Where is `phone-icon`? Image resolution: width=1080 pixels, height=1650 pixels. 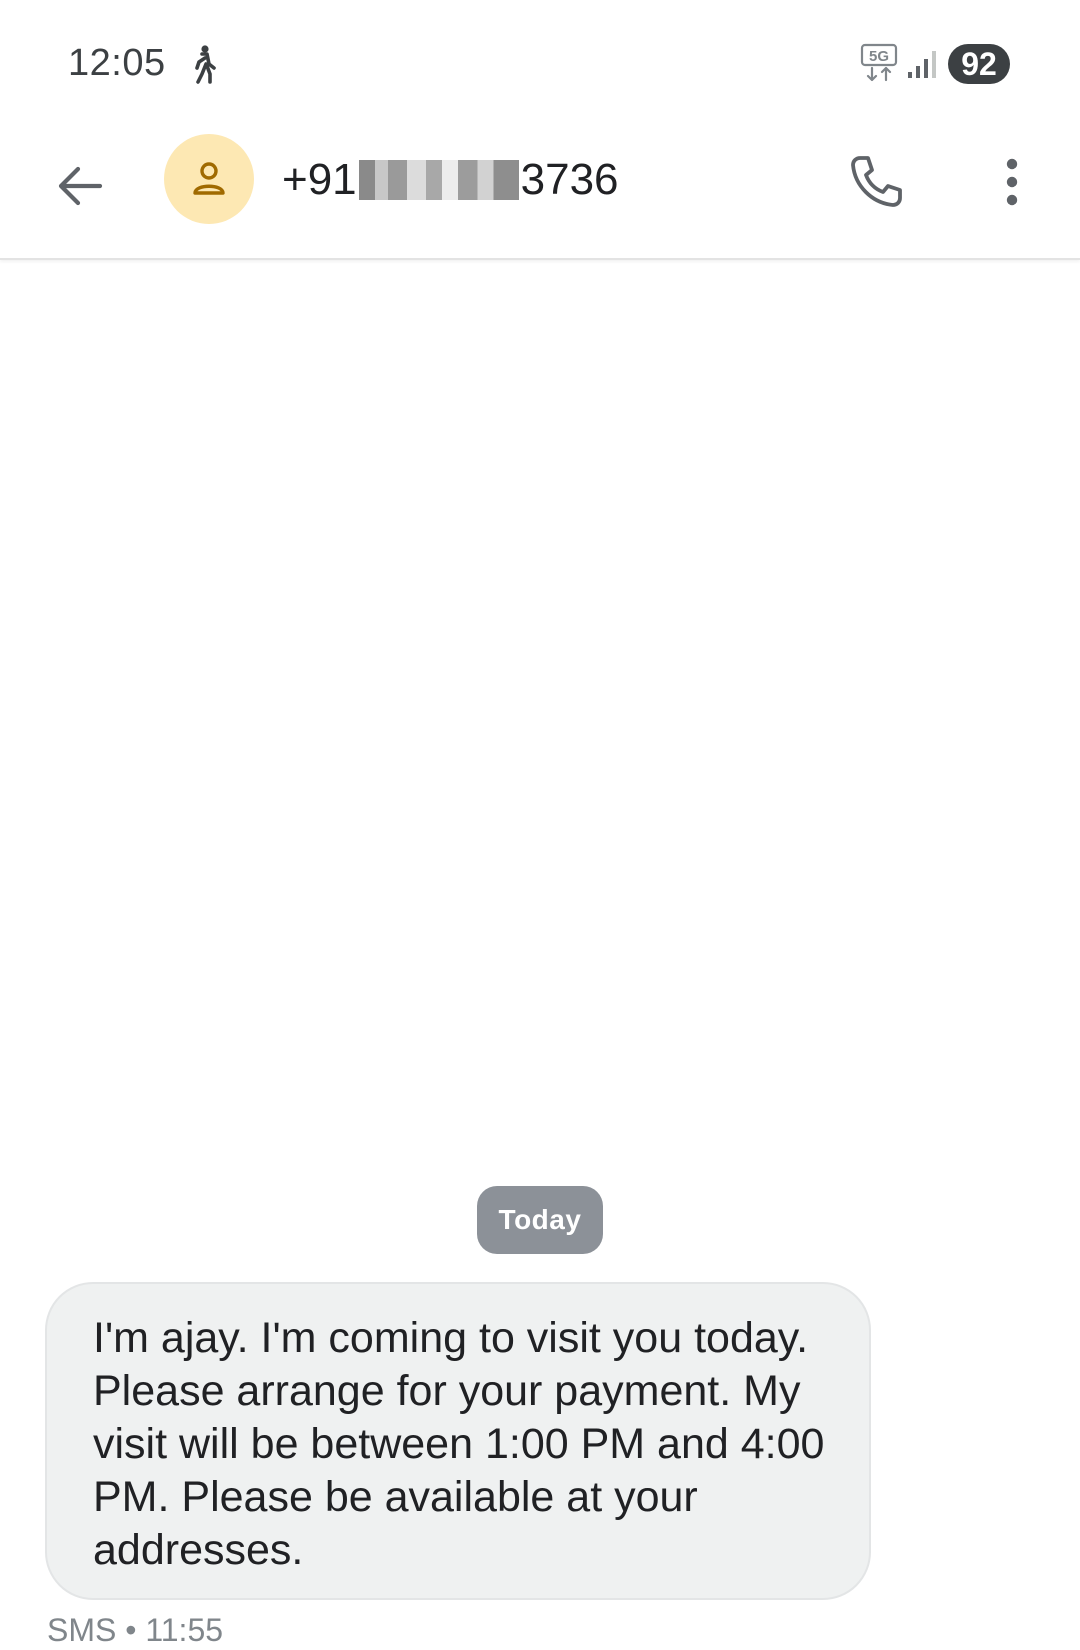 phone-icon is located at coordinates (876, 181).